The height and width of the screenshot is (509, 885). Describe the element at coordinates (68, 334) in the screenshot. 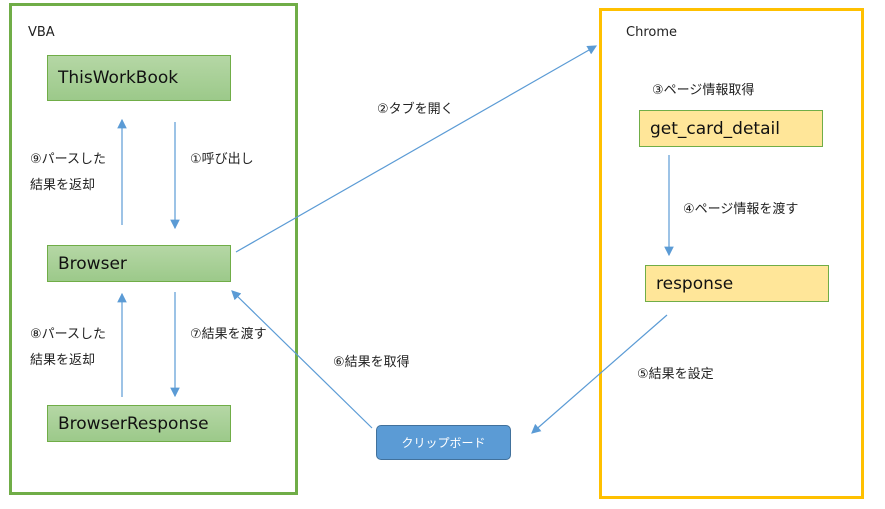

I see `step8-label-1: ⑧パースした` at that location.